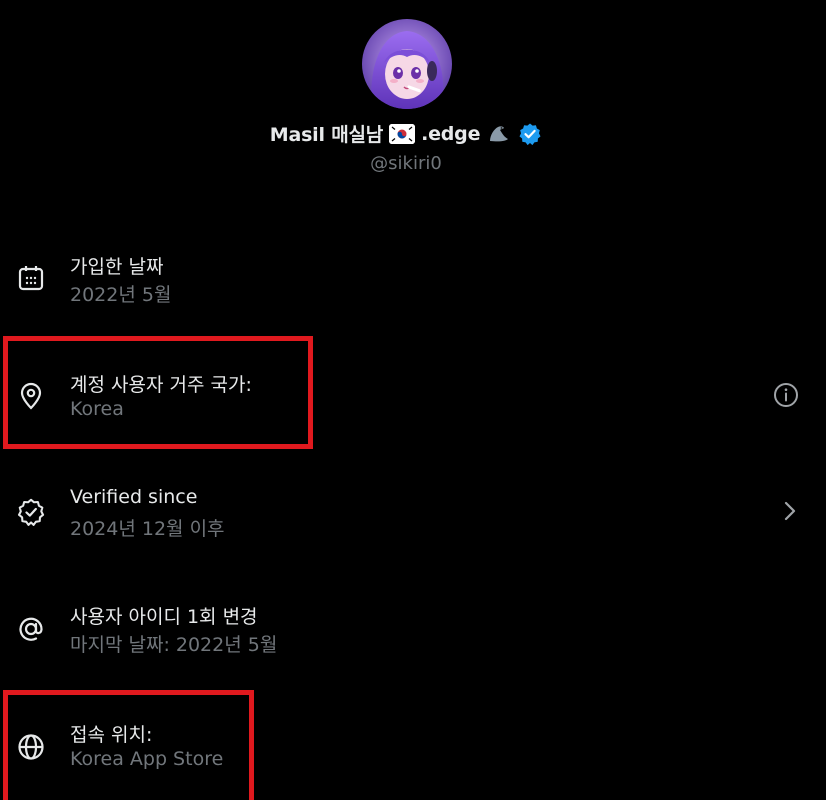 Image resolution: width=826 pixels, height=800 pixels. Describe the element at coordinates (147, 529) in the screenshot. I see `verified-since-value: 2024년 12월 이후` at that location.